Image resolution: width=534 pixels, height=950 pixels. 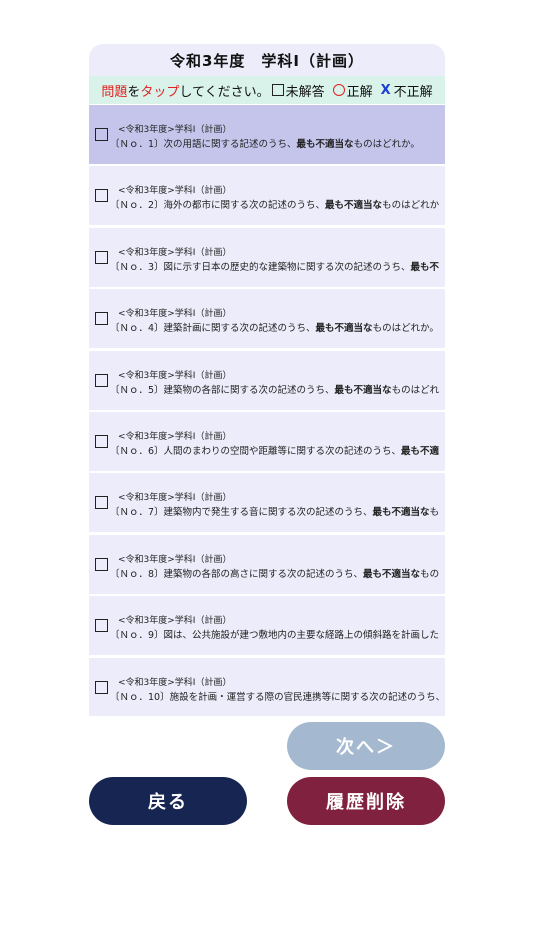 I want to click on question-text: 〔Ｎｏ．4〕建築計画に関する次の記述のうち、最も不適当なものはどれか。, so click(x=275, y=327).